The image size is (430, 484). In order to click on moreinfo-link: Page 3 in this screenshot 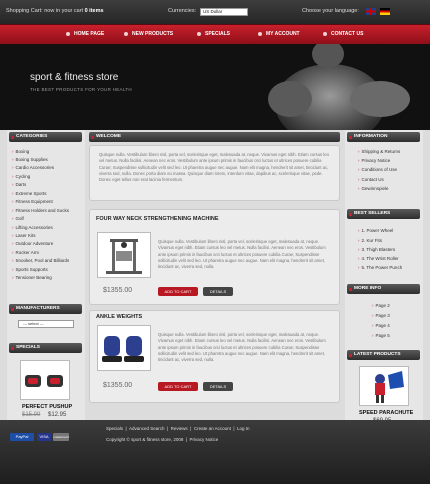, I will do `click(381, 315)`.